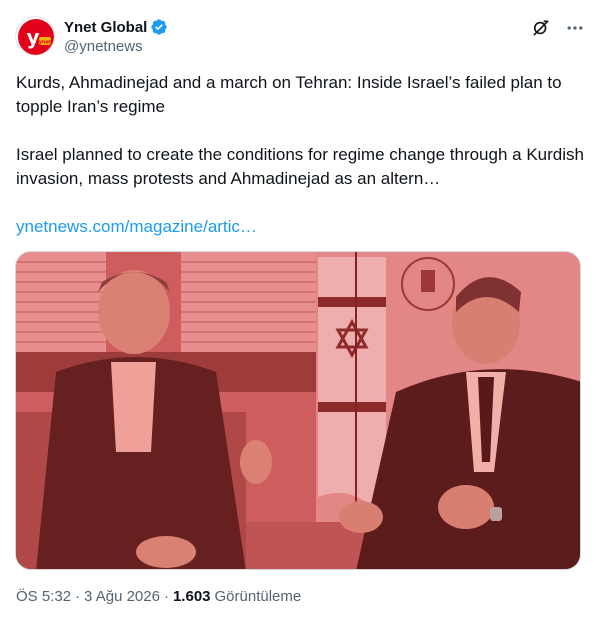 This screenshot has height=629, width=607. Describe the element at coordinates (105, 27) in the screenshot. I see `display-name: Ynet Global` at that location.